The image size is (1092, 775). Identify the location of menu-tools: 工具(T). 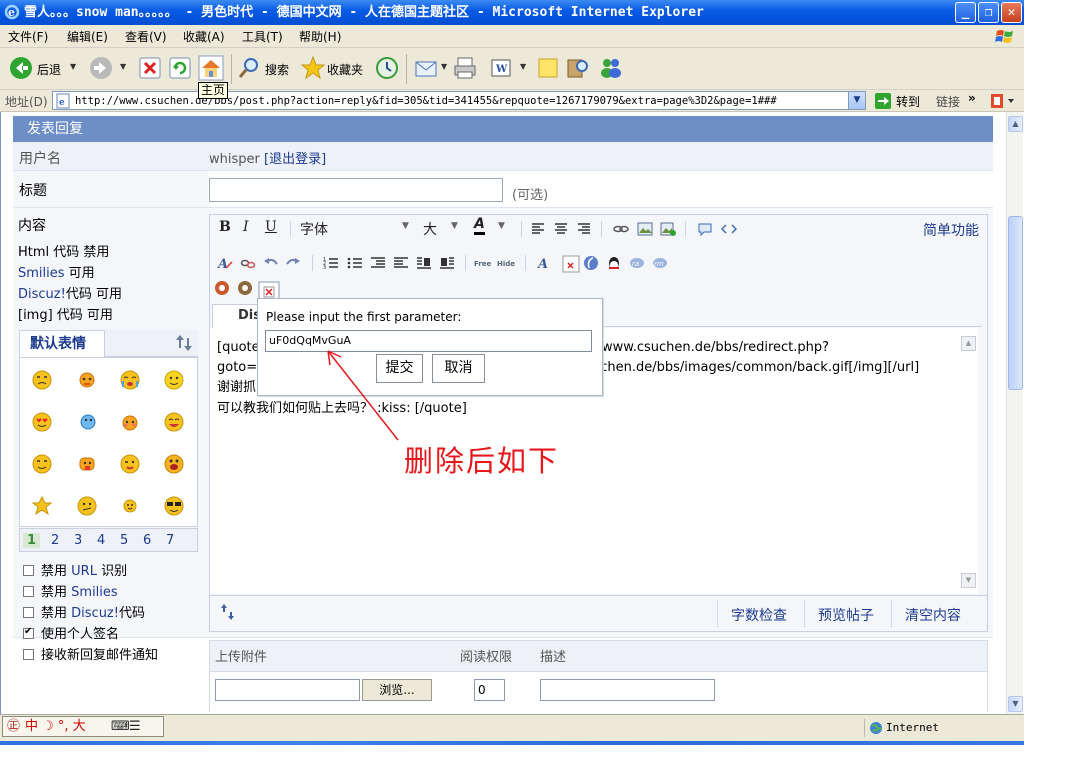
(262, 36).